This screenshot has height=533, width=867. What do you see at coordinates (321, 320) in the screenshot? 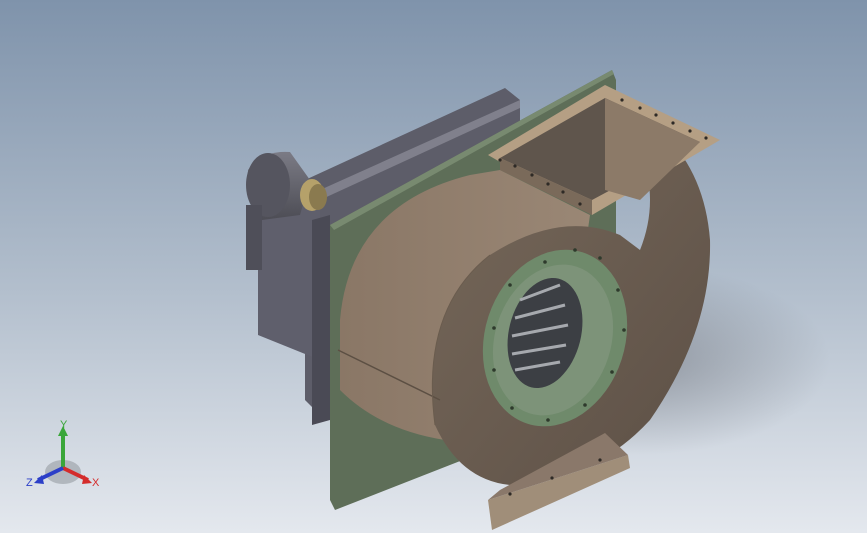
I see `motor-support` at bounding box center [321, 320].